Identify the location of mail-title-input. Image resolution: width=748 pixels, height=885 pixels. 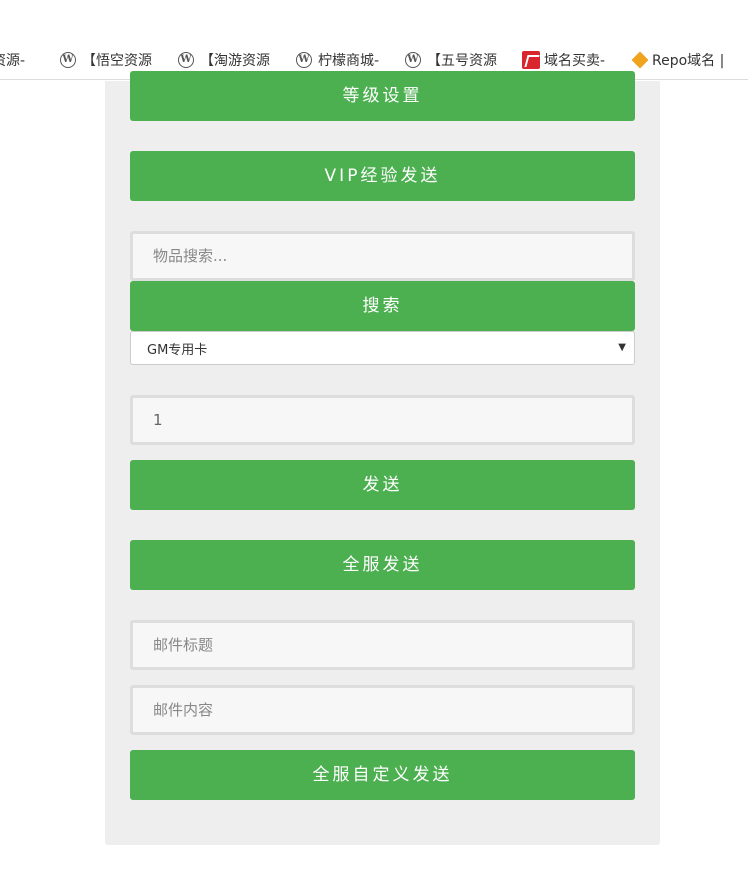
(382, 645).